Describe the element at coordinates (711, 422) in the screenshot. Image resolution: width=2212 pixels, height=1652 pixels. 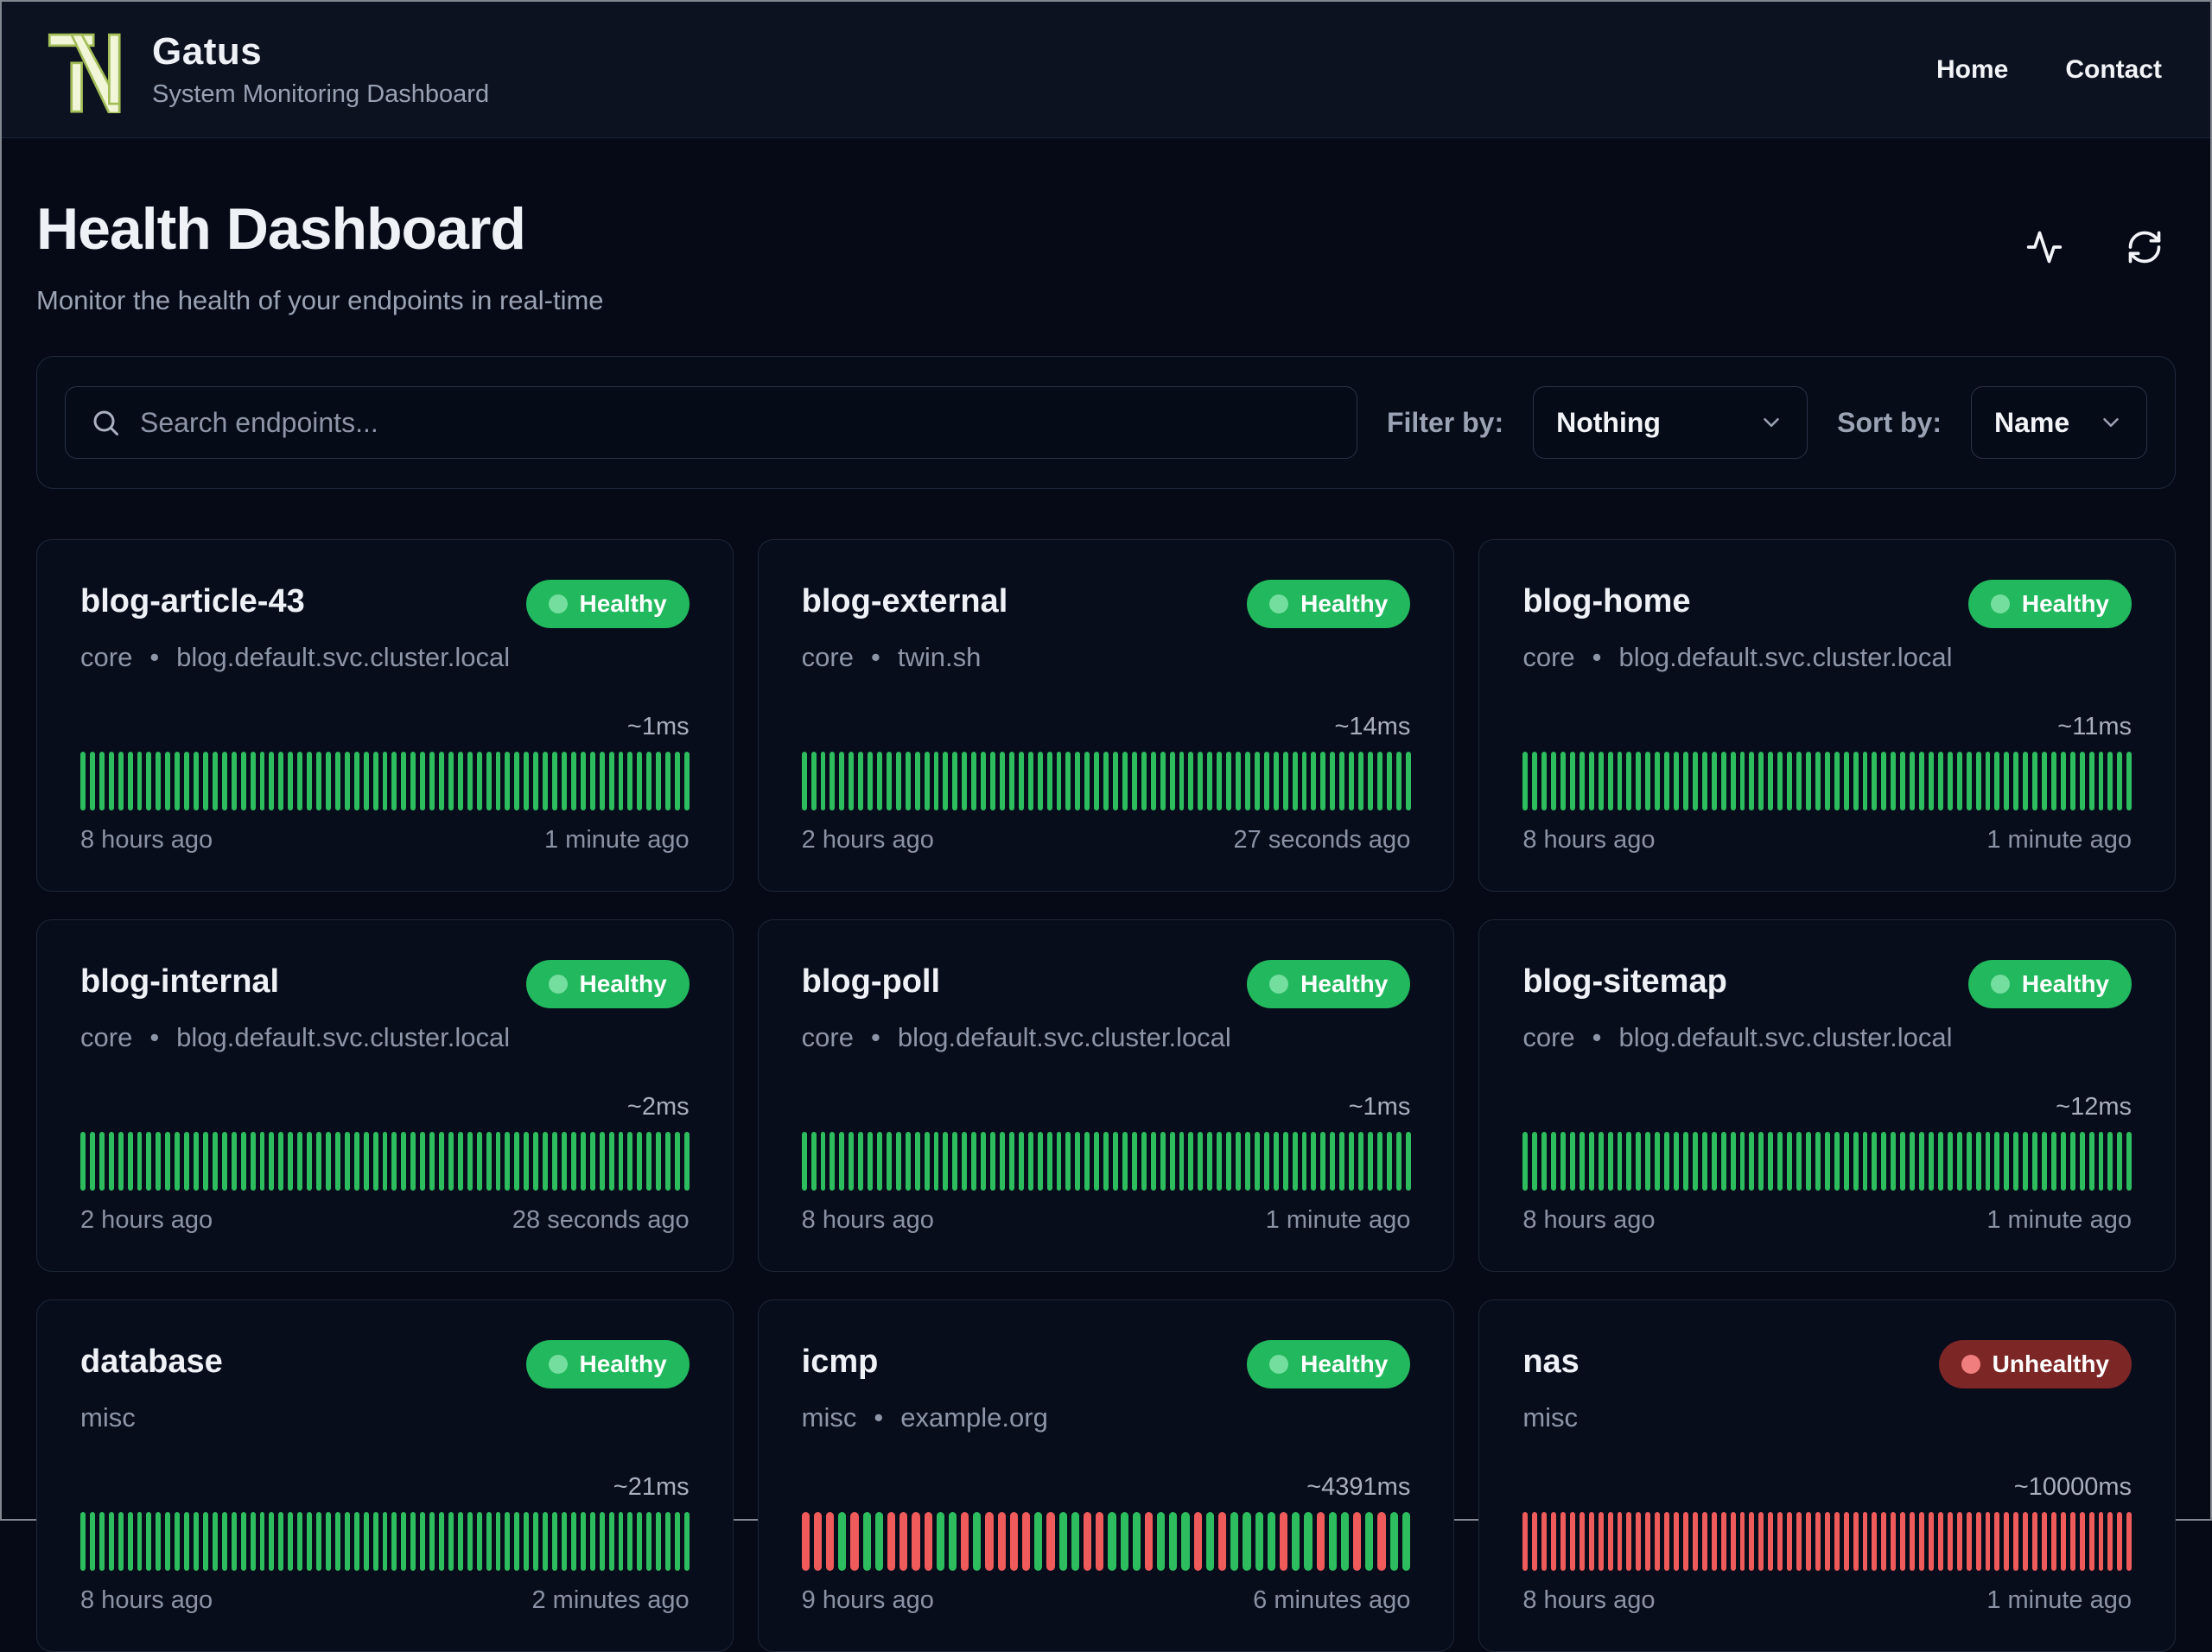
I see `search-box` at that location.